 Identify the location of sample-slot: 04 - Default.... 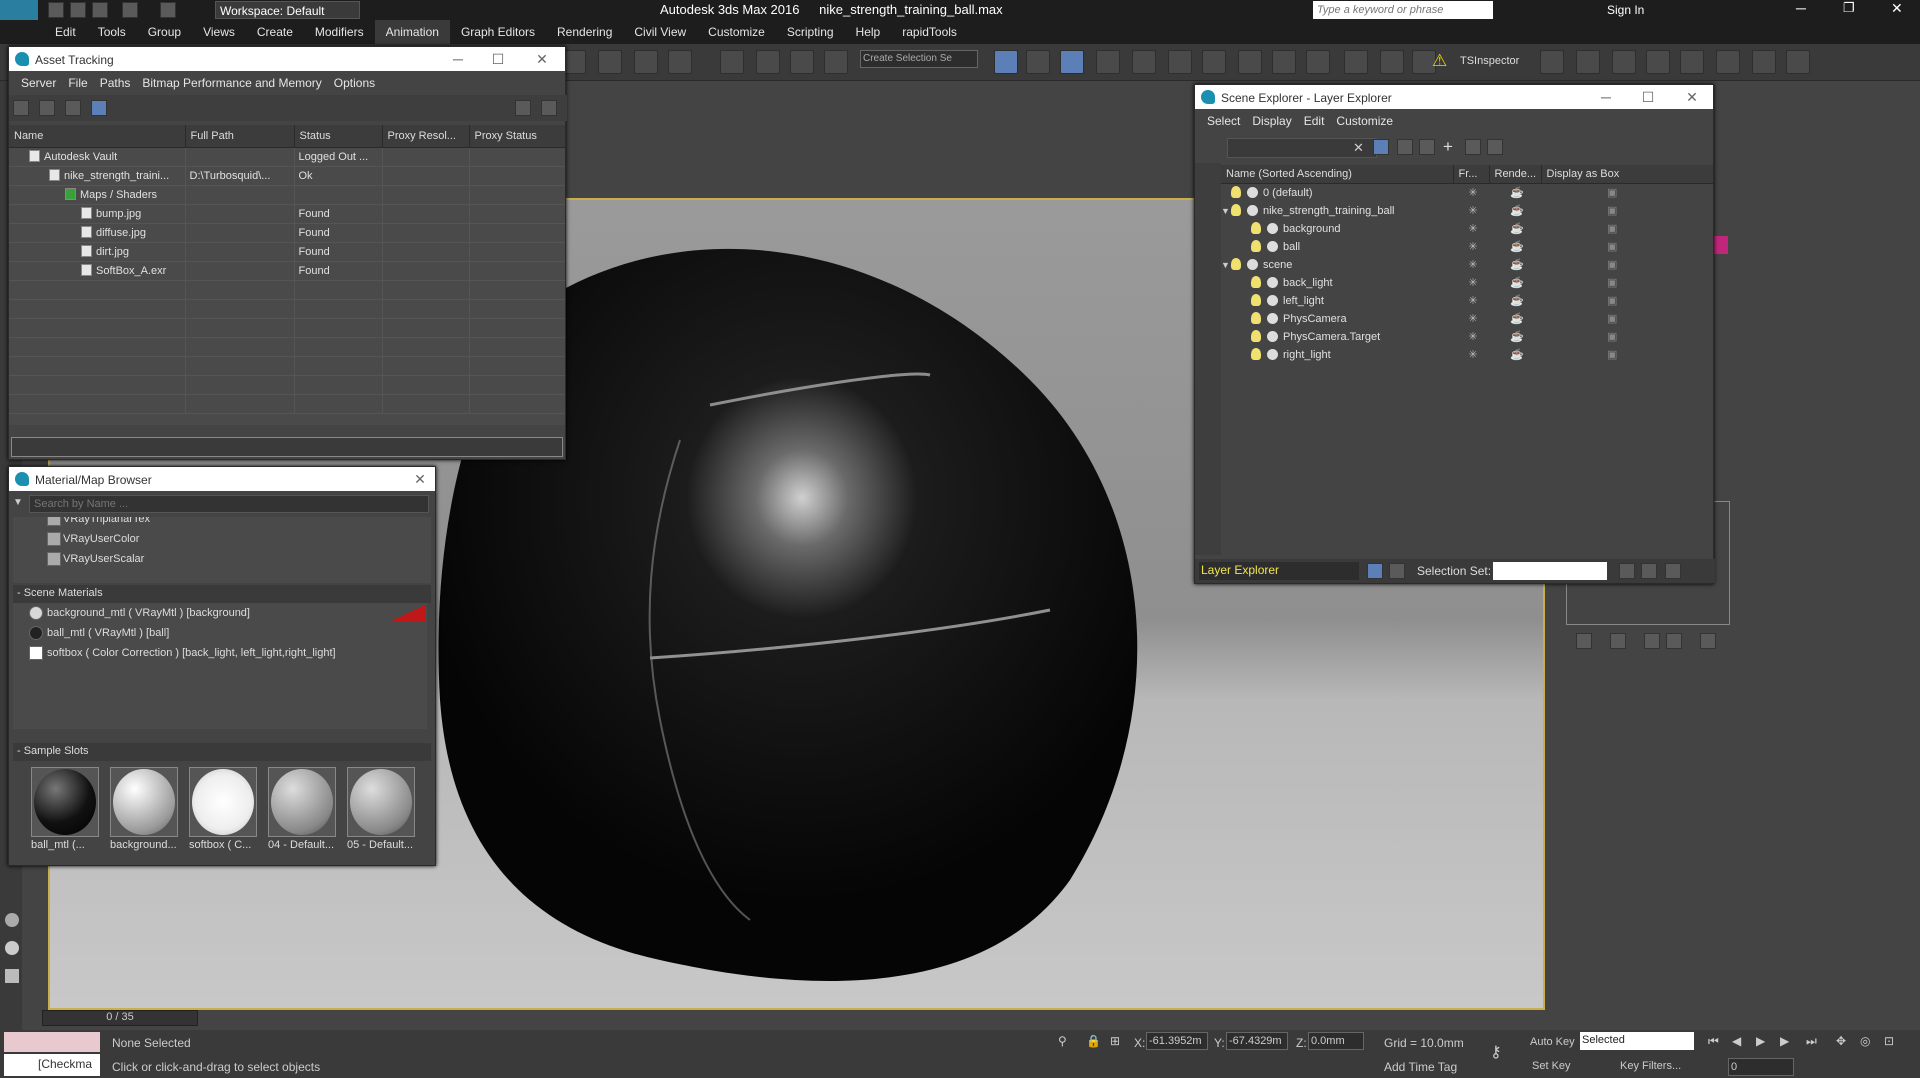
(302, 812).